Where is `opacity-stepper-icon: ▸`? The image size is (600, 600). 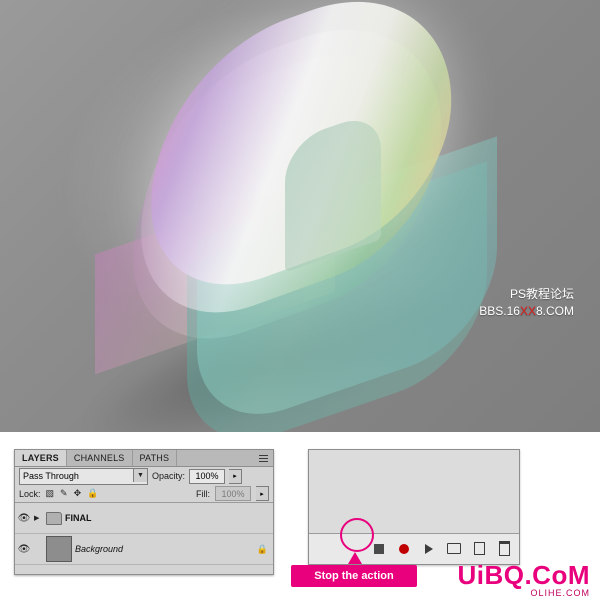
opacity-stepper-icon: ▸ is located at coordinates (236, 476).